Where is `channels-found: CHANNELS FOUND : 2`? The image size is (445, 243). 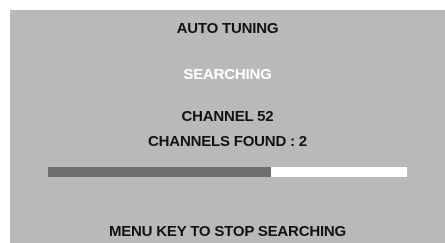 channels-found: CHANNELS FOUND : 2 is located at coordinates (227, 141).